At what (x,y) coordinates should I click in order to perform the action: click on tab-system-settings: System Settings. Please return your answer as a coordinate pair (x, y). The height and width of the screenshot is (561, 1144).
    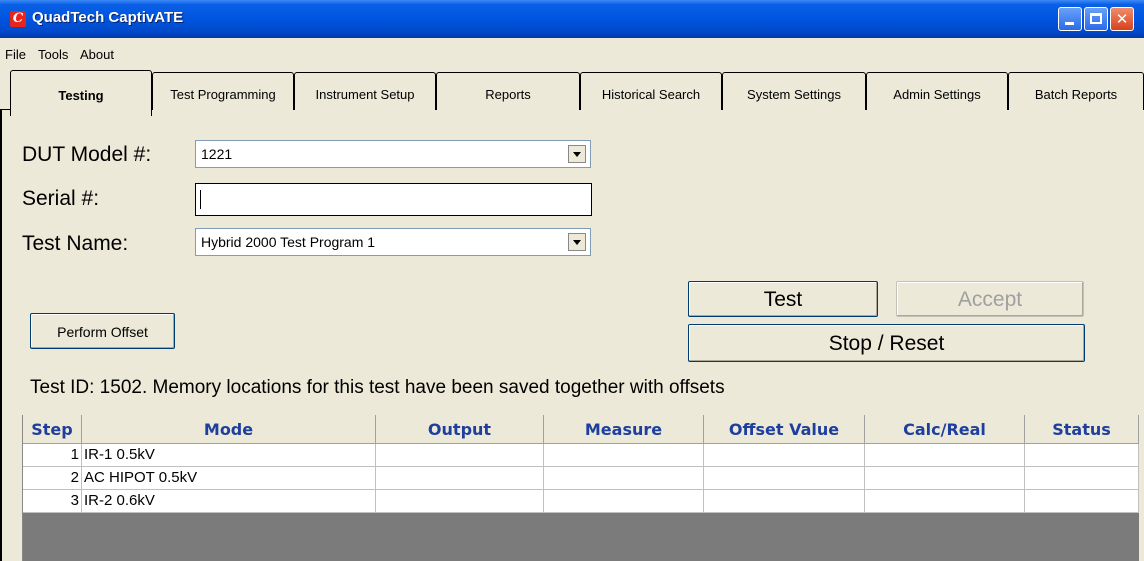
    Looking at the image, I should click on (794, 91).